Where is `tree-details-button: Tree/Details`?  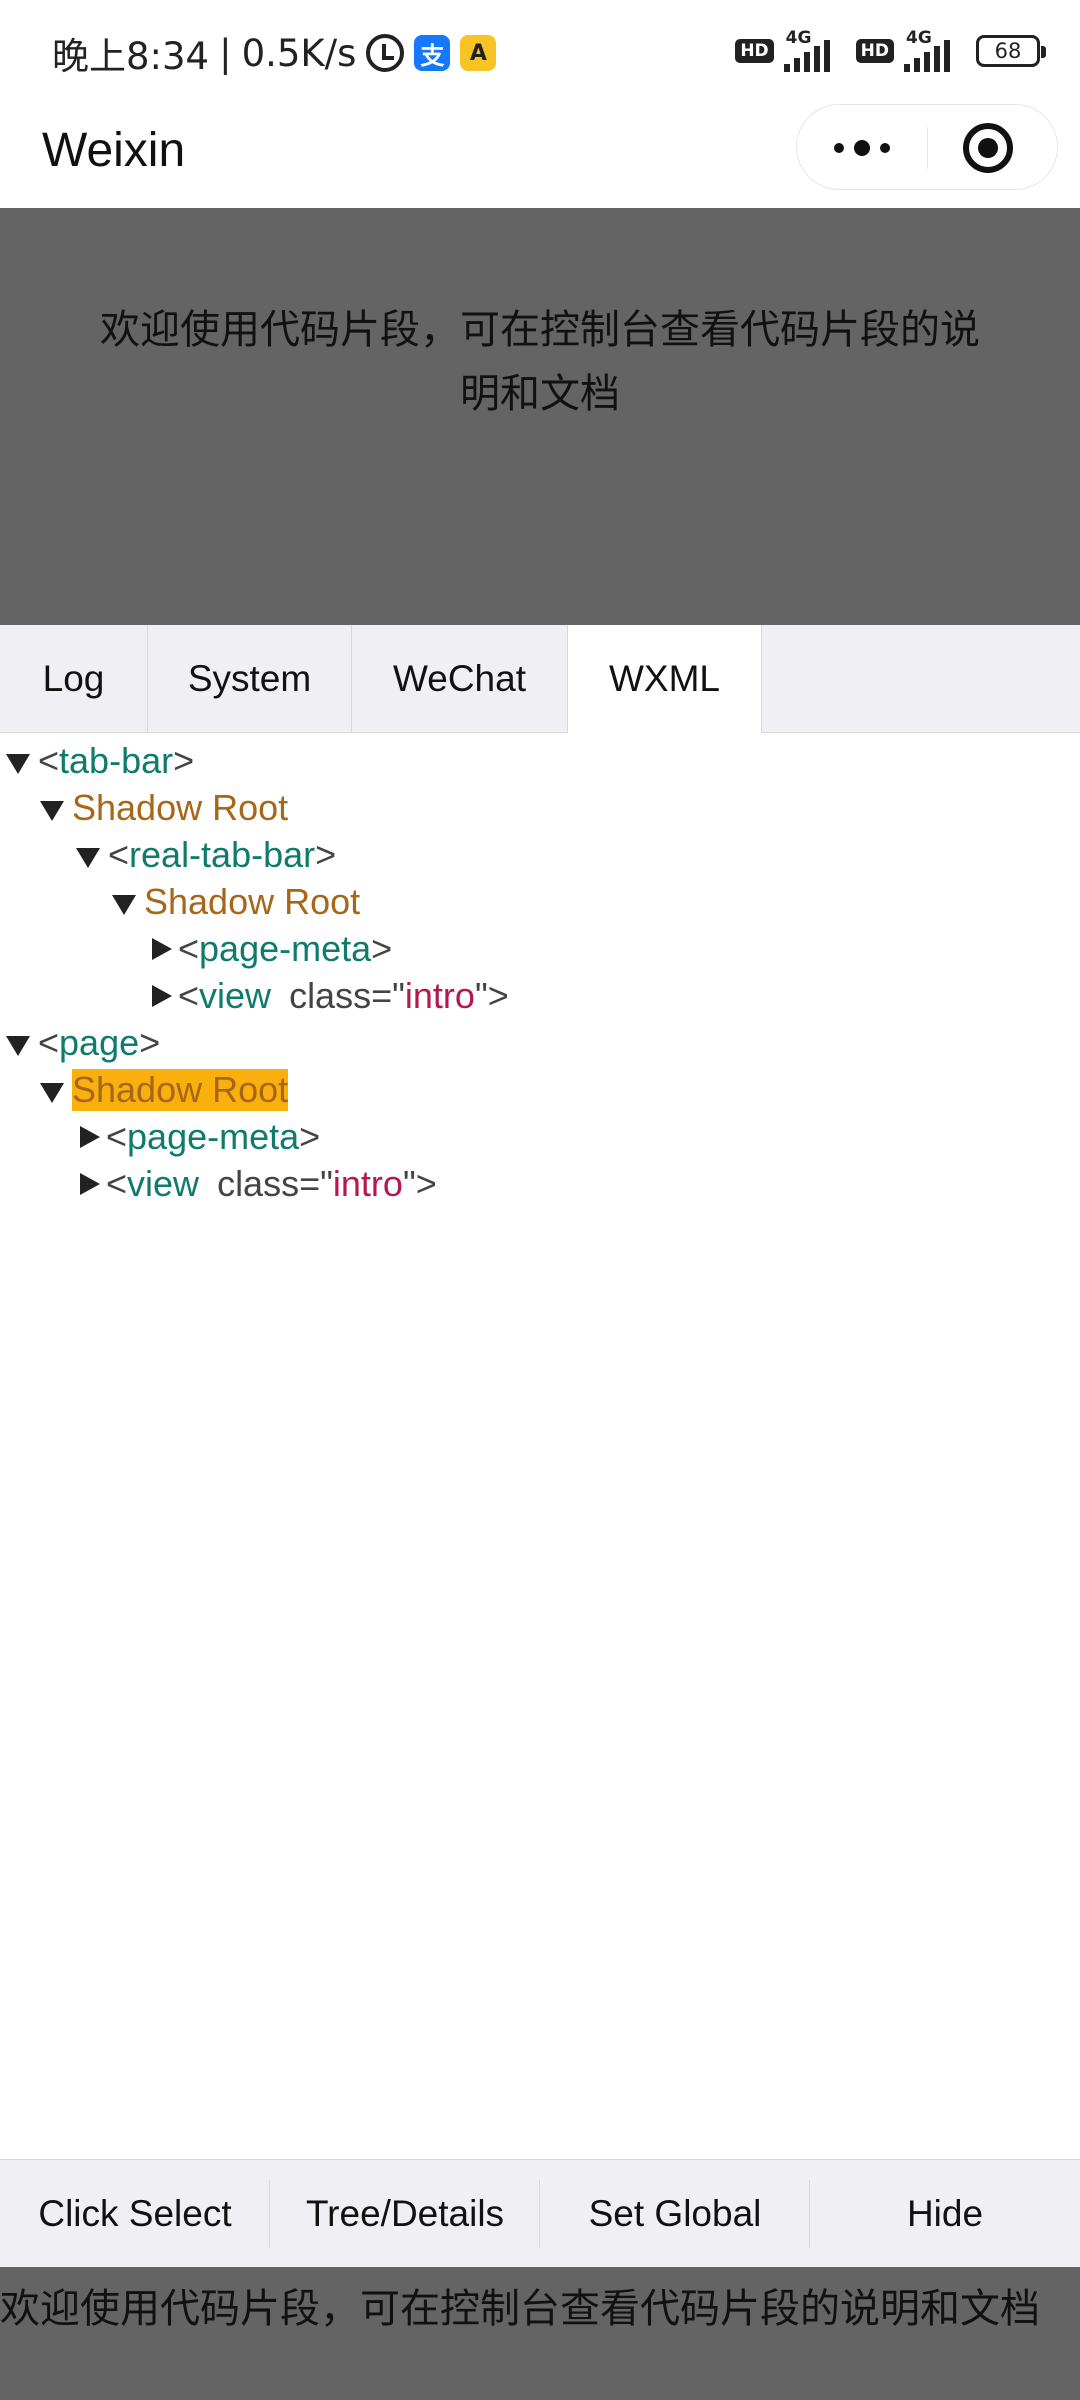 tree-details-button: Tree/Details is located at coordinates (405, 2214).